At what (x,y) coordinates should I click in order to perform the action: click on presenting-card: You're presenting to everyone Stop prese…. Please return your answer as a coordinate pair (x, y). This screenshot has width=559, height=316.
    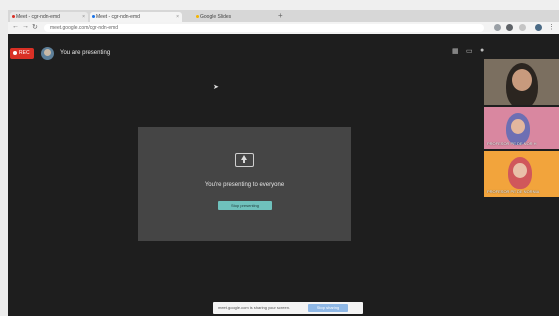
    Looking at the image, I should click on (244, 184).